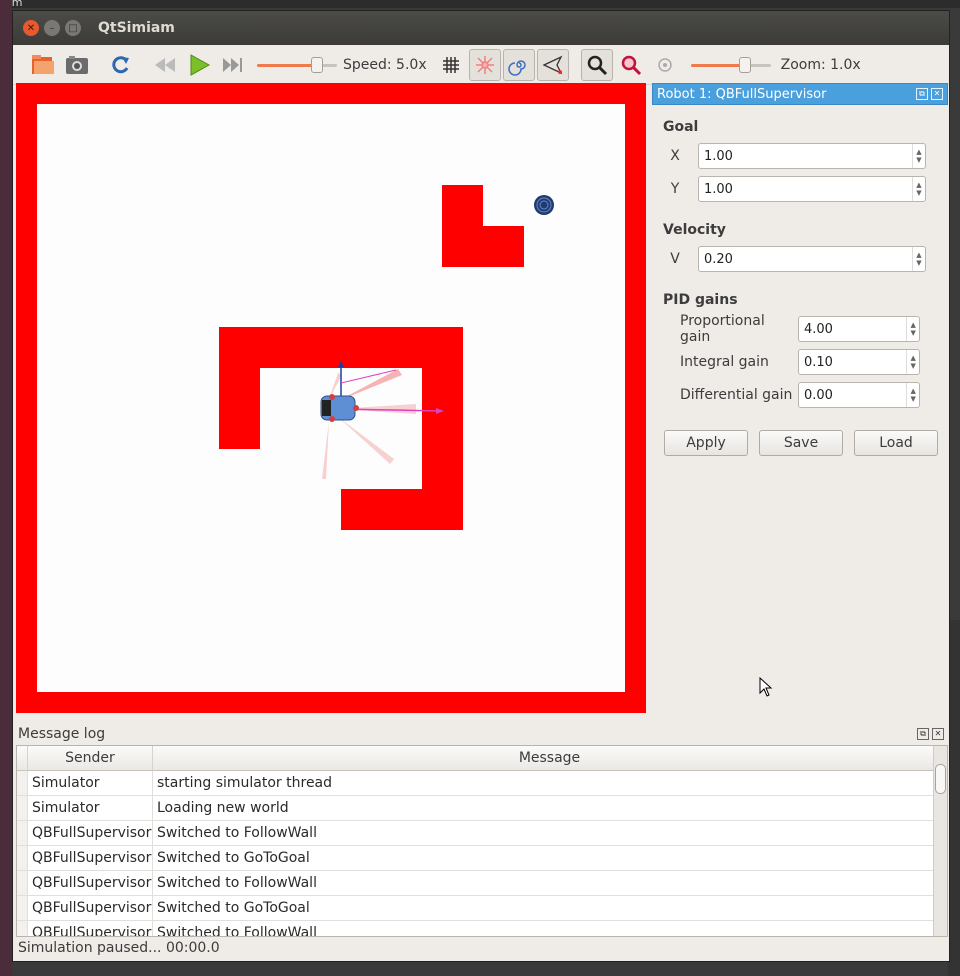 This screenshot has width=960, height=976. I want to click on play-button, so click(199, 65).